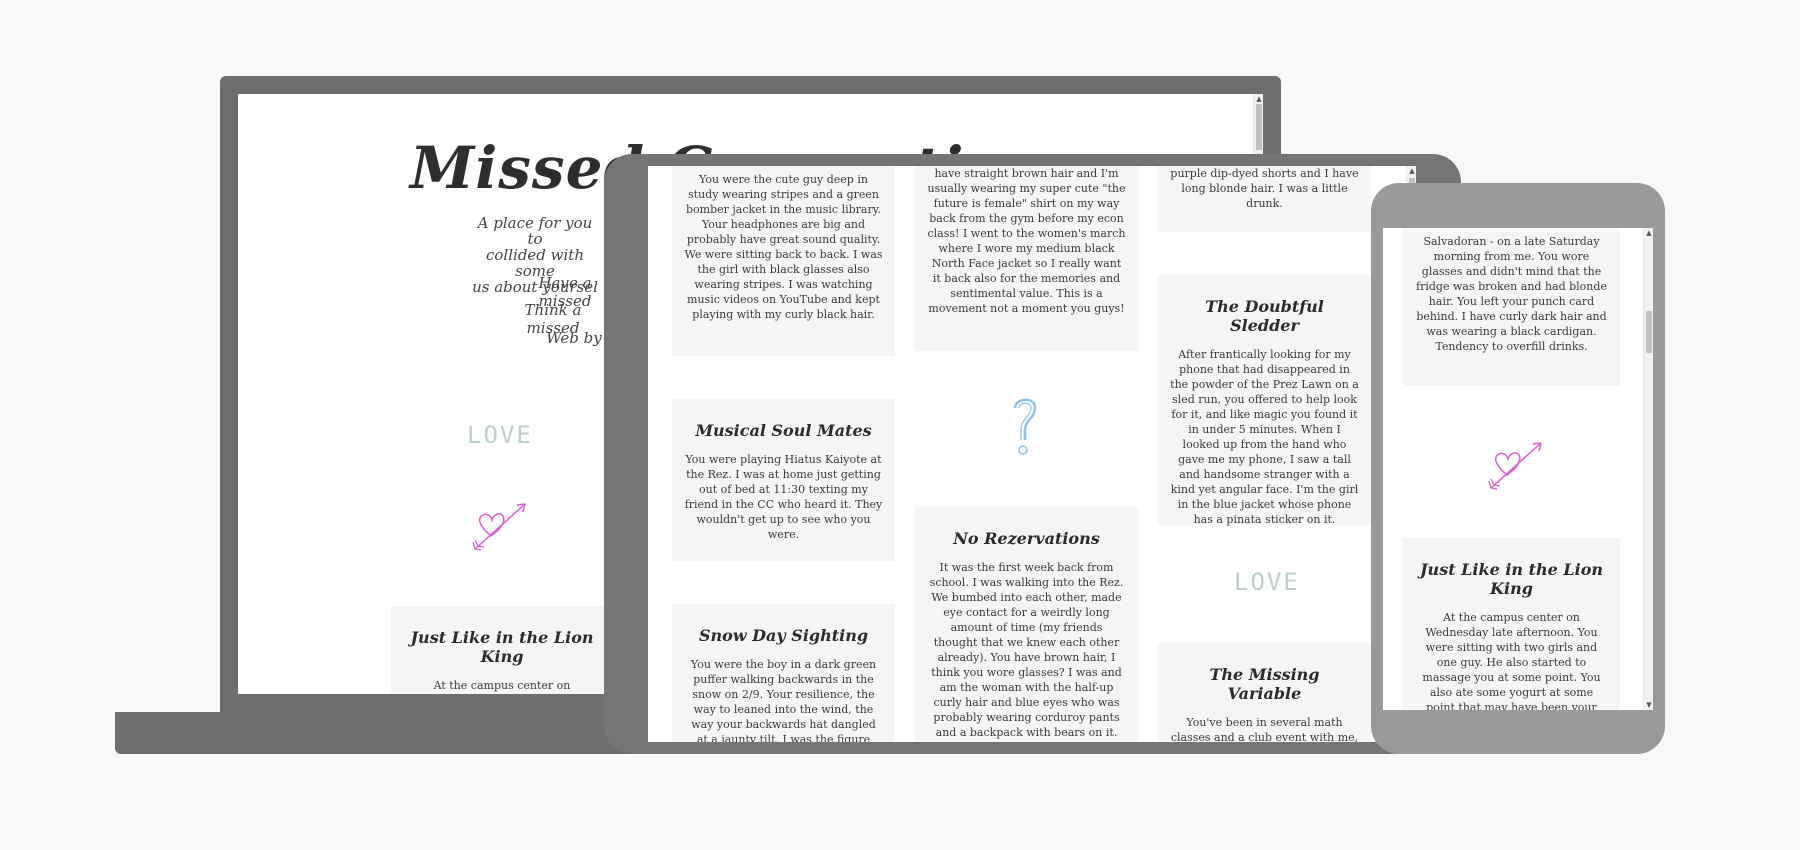 The height and width of the screenshot is (850, 1800). What do you see at coordinates (783, 635) in the screenshot?
I see `card-title: Snow Day Sighting` at bounding box center [783, 635].